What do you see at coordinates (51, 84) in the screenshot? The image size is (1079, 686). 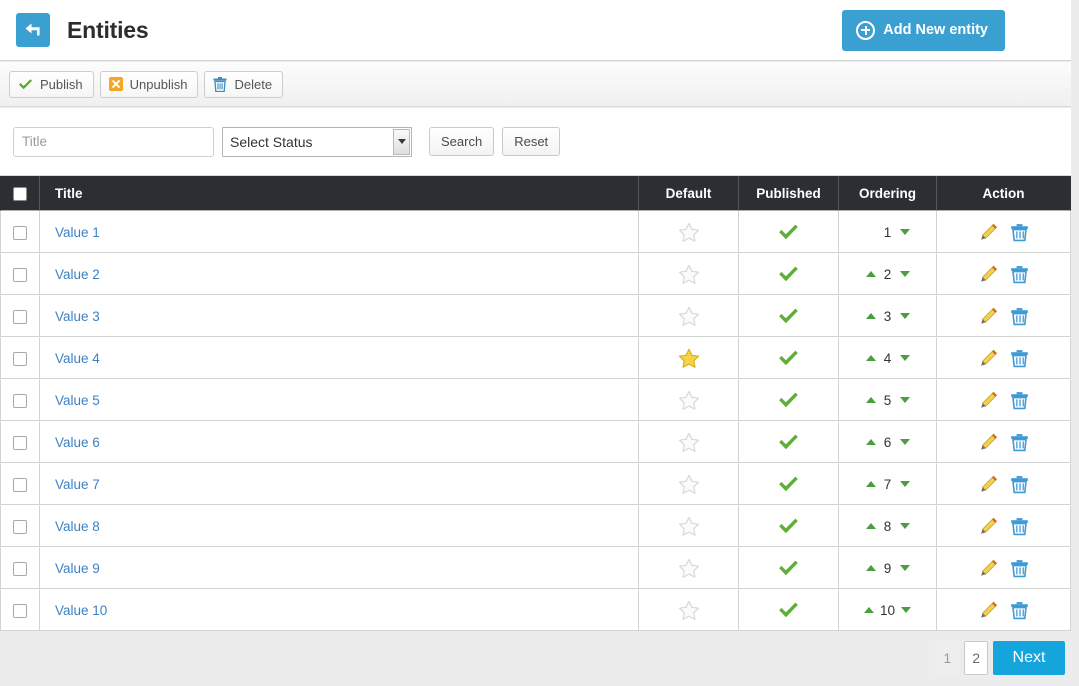 I see `publish-button: Publish` at bounding box center [51, 84].